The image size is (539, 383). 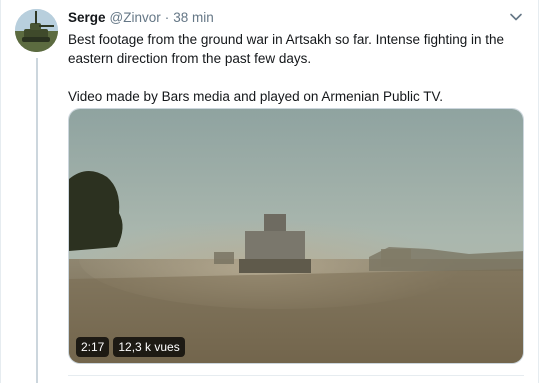 I want to click on avatar, so click(x=36, y=30).